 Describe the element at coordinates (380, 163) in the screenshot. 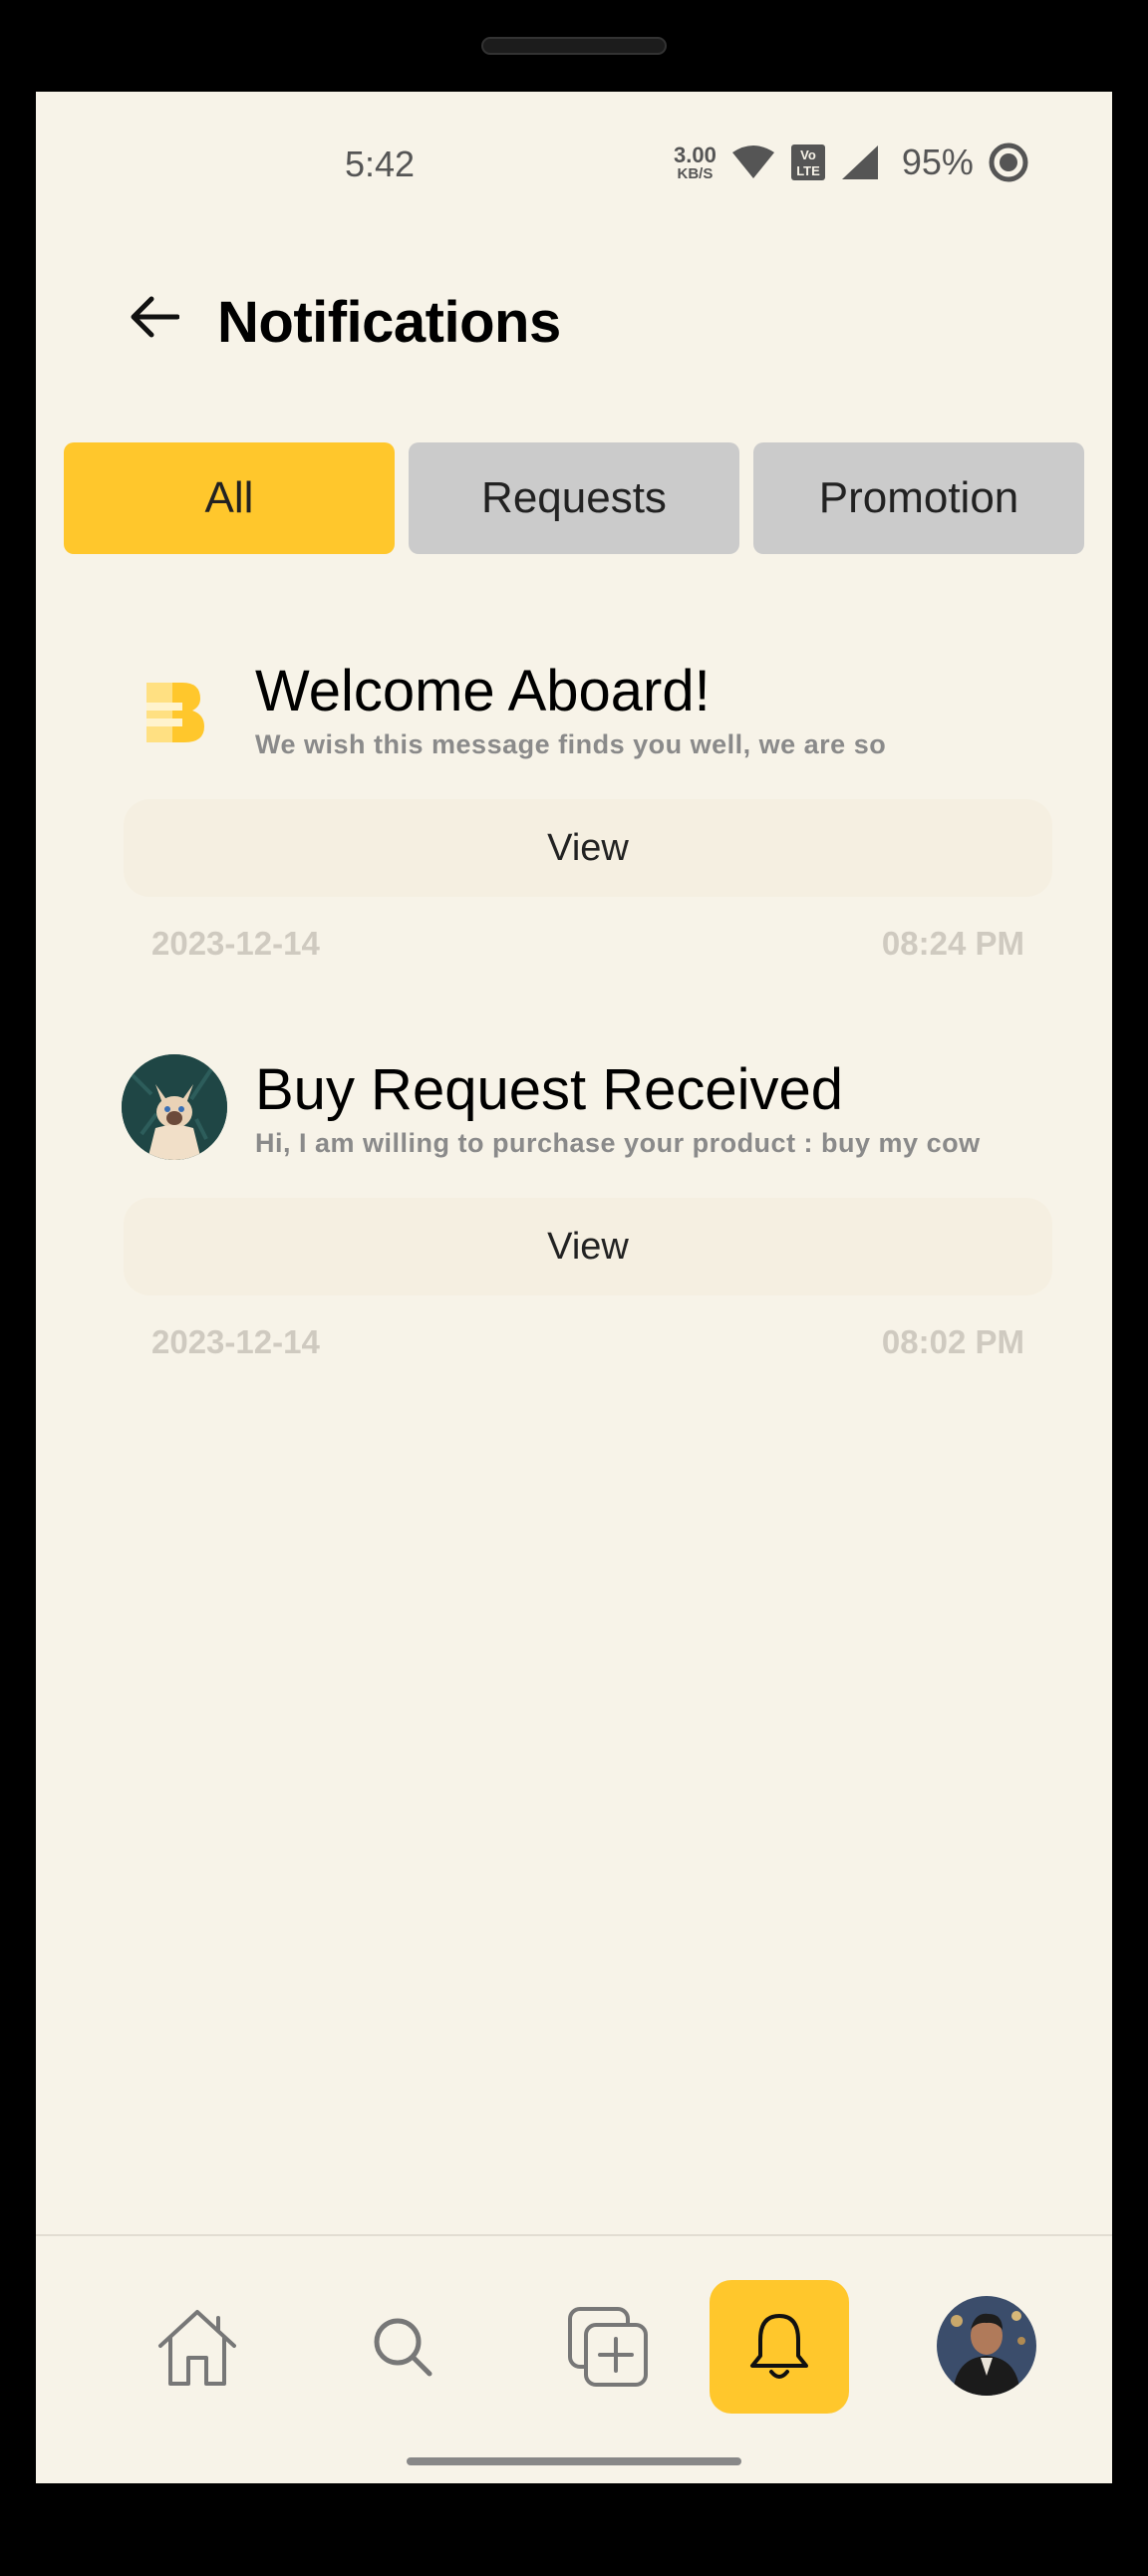

I see `status-time: 5:42` at that location.